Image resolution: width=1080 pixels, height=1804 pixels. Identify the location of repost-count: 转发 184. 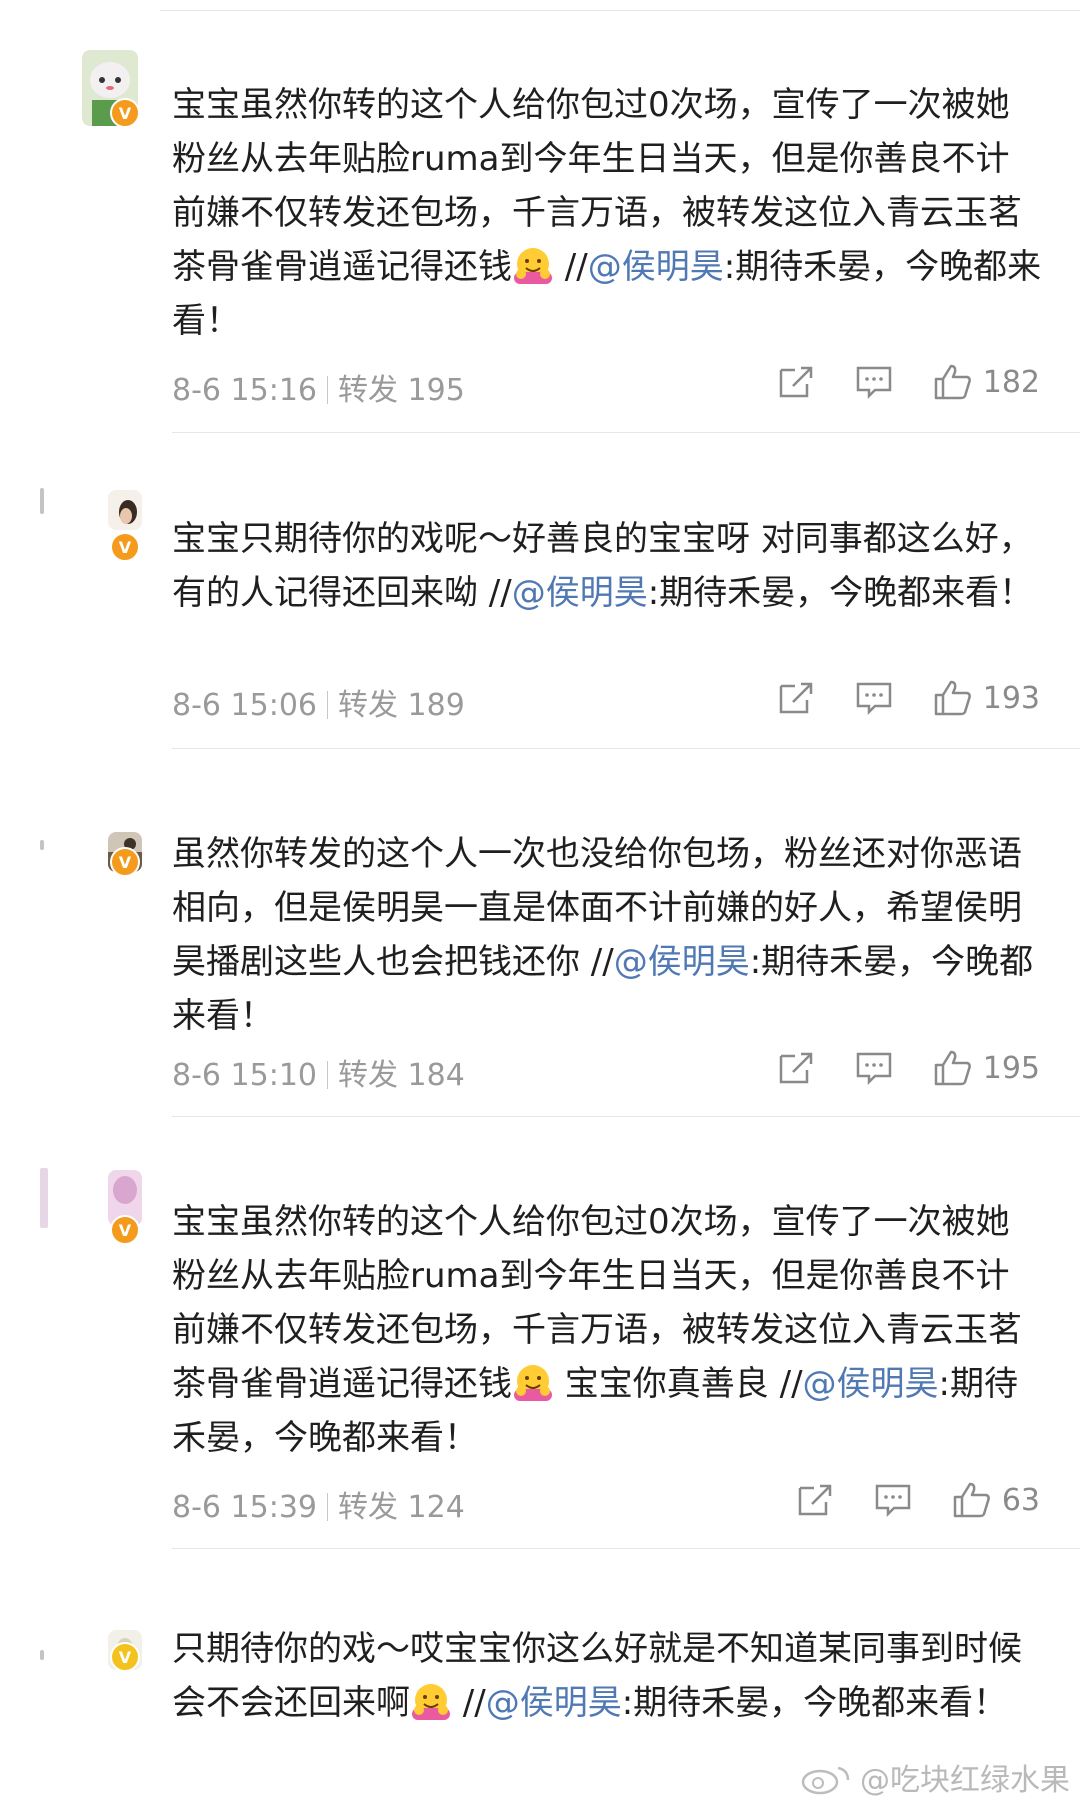
(401, 1075).